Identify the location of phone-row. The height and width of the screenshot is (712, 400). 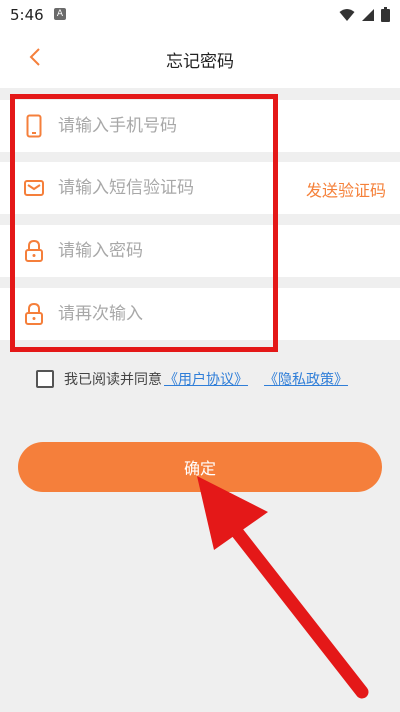
(200, 126).